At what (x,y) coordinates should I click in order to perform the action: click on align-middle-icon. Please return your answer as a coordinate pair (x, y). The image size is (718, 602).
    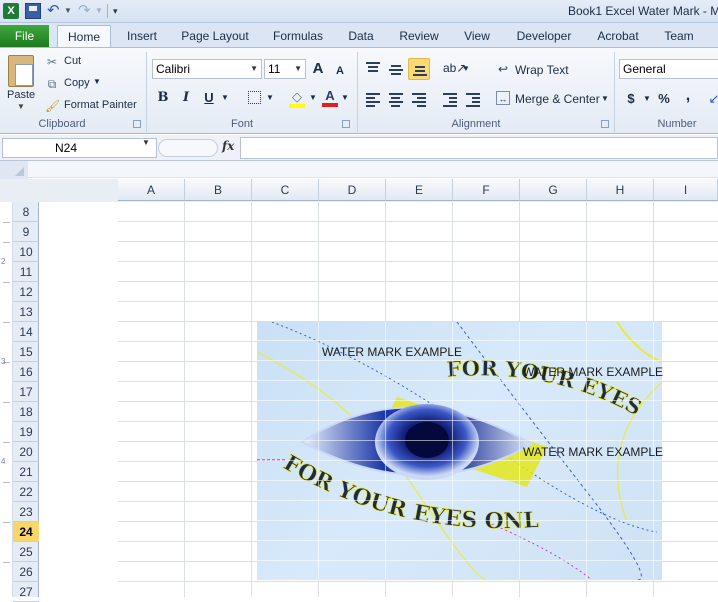
    Looking at the image, I should click on (396, 71).